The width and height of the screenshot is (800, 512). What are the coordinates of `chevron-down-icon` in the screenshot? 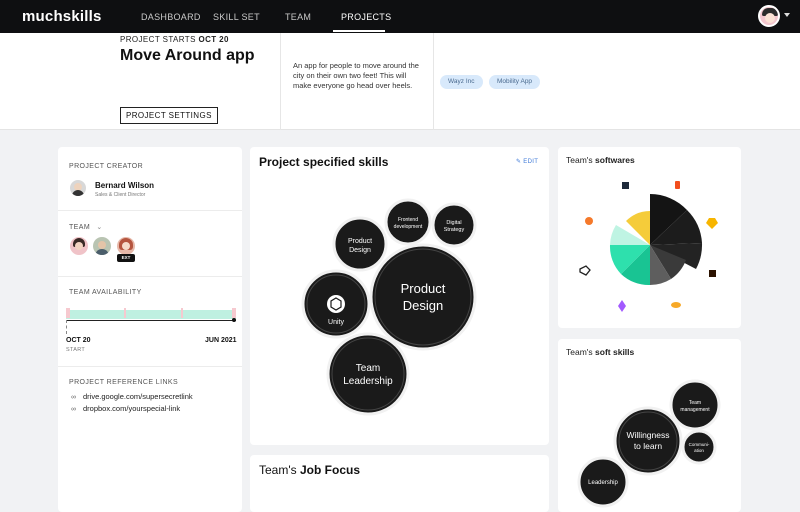 It's located at (787, 15).